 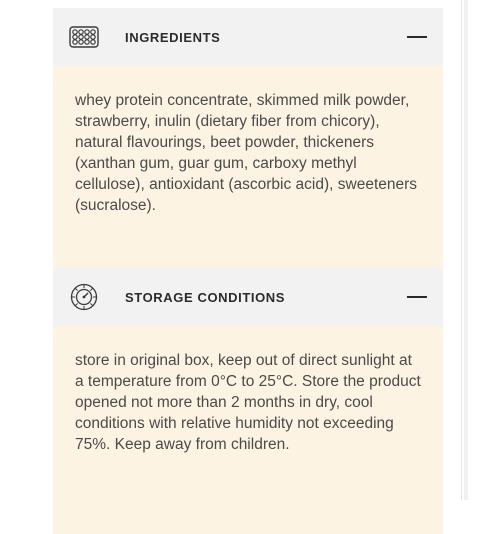 I want to click on storage-conditions-header: STORAGE CONDITIONS, so click(x=248, y=297).